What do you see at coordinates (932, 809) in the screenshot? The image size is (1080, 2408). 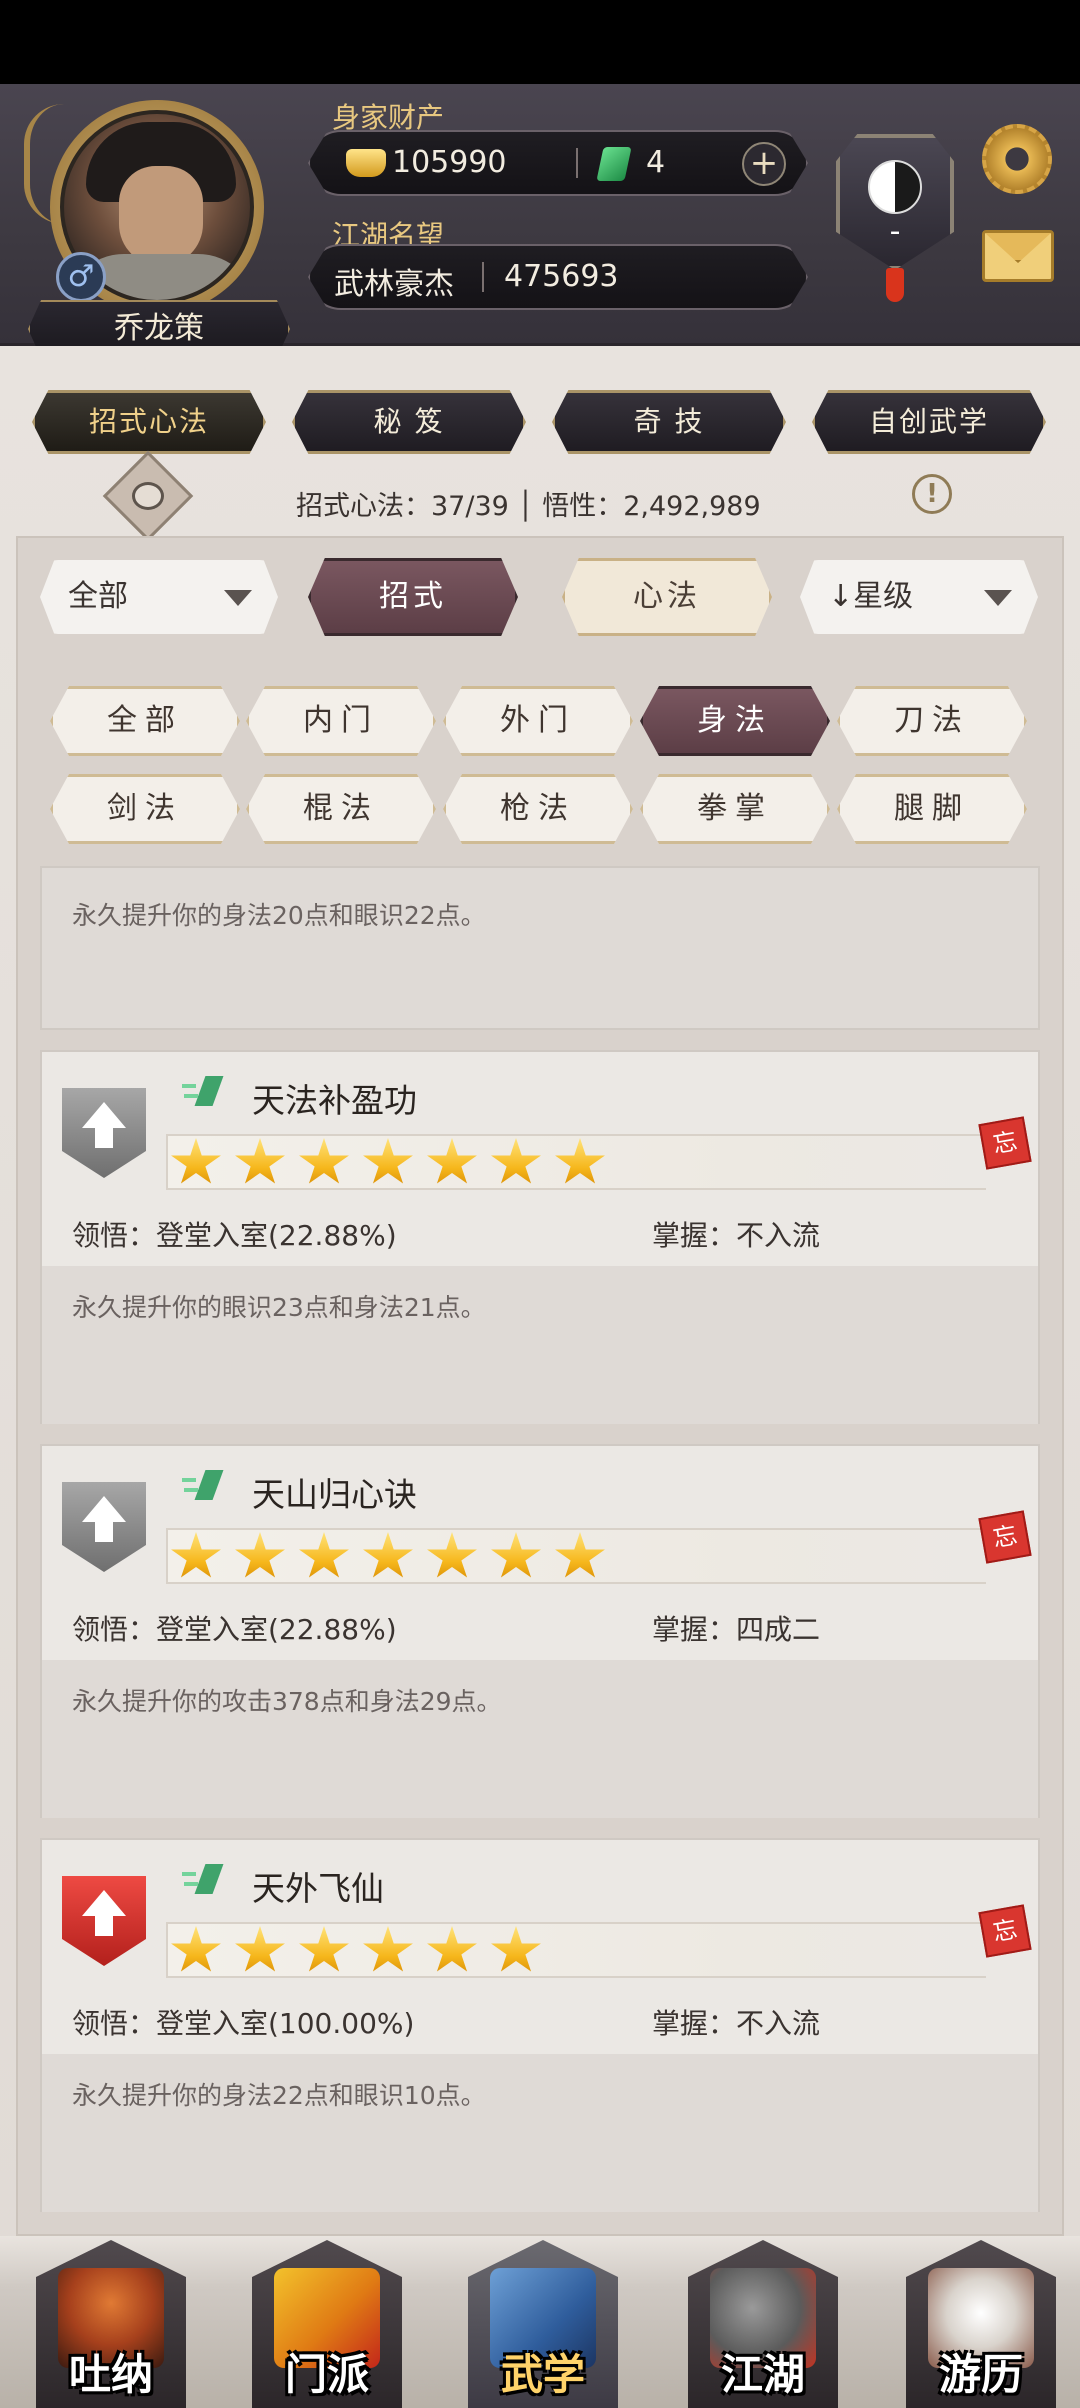 I see `chip-leg: 腿脚` at bounding box center [932, 809].